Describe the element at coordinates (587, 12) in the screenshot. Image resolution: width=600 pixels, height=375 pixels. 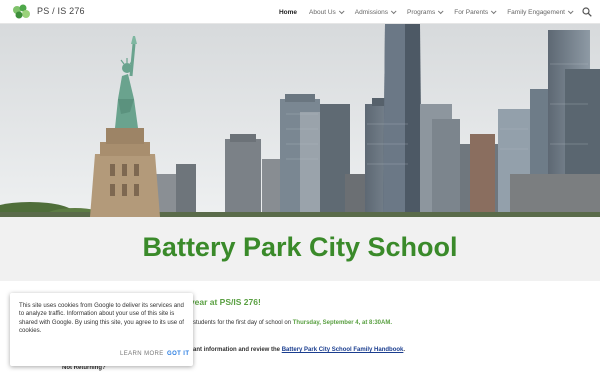
I see `search-icon` at that location.